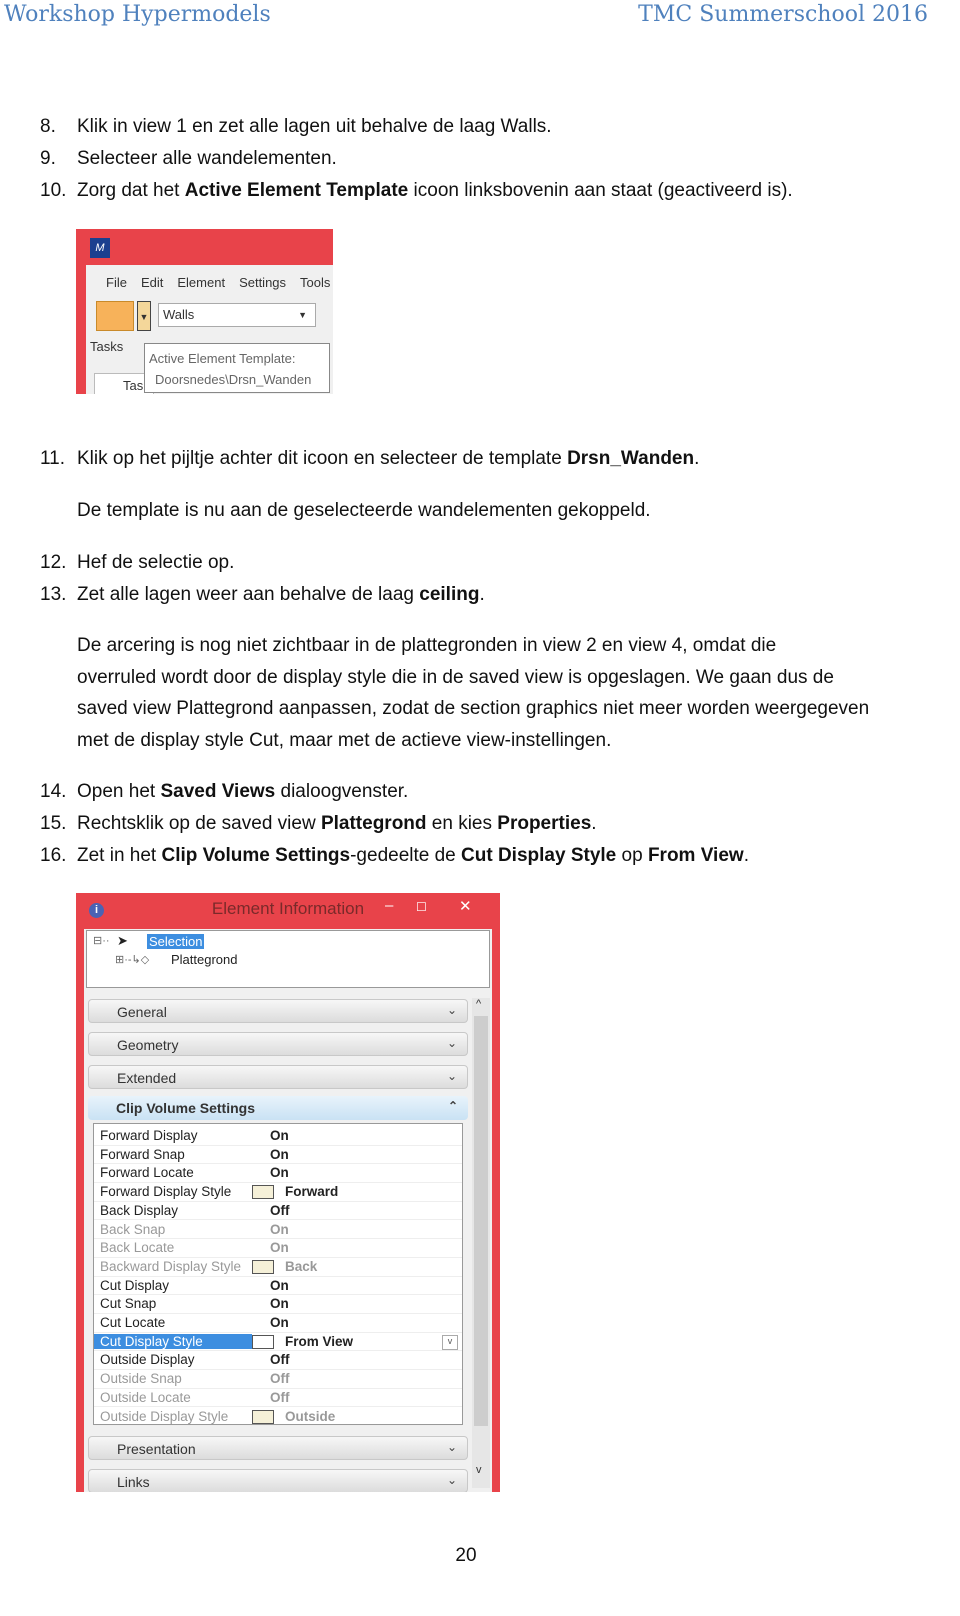 This screenshot has height=1616, width=960. I want to click on property-row: Back Snap On, so click(278, 1230).